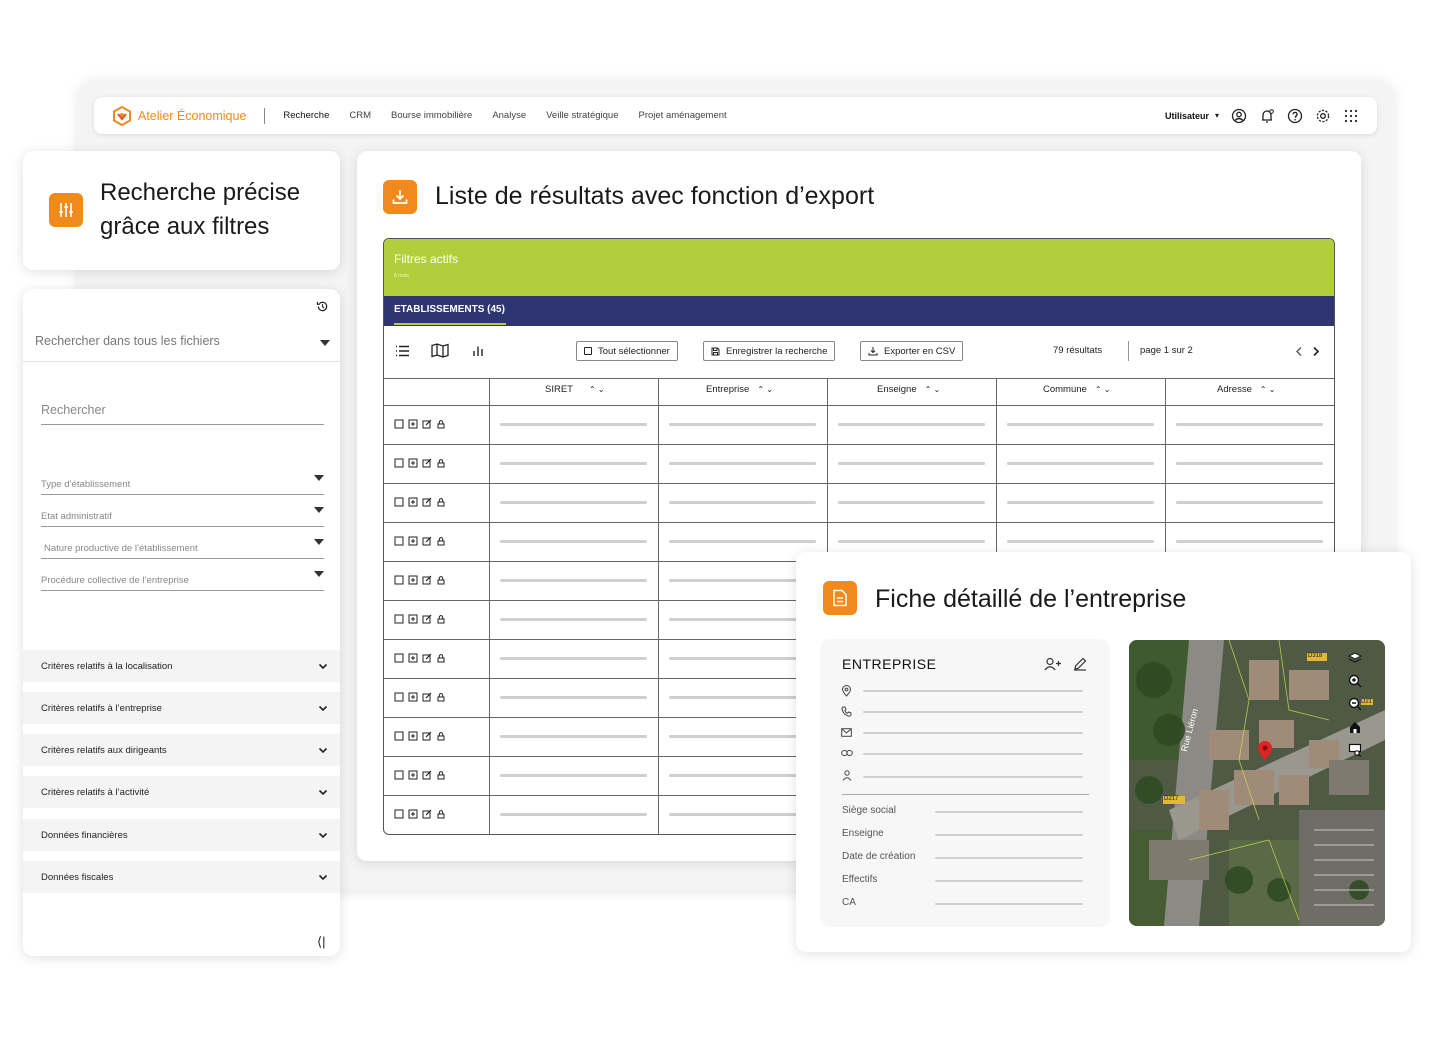 This screenshot has width=1432, height=1045. What do you see at coordinates (1316, 351) in the screenshot?
I see `next-page-icon` at bounding box center [1316, 351].